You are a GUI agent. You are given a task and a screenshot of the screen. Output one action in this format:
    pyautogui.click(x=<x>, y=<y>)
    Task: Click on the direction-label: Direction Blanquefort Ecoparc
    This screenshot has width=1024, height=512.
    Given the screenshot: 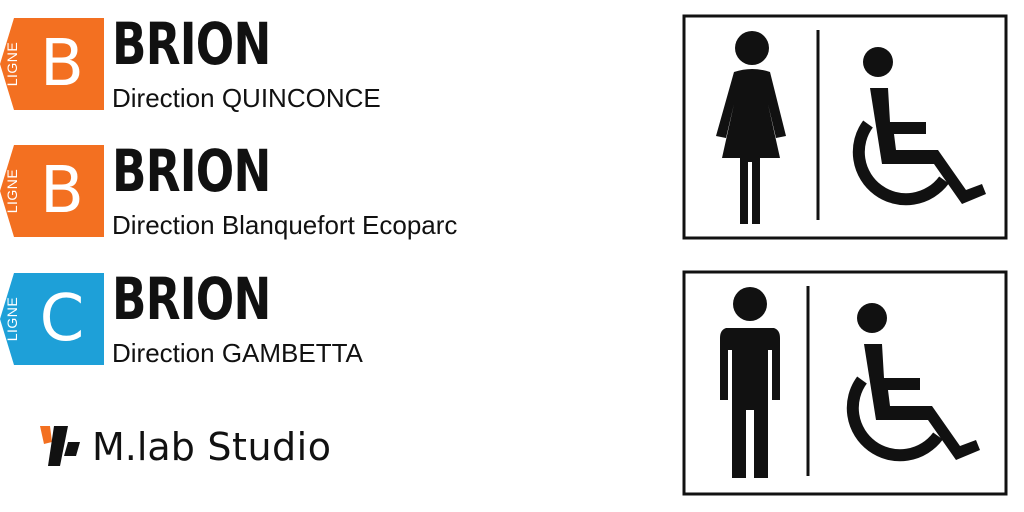 What is the action you would take?
    pyautogui.click(x=285, y=225)
    